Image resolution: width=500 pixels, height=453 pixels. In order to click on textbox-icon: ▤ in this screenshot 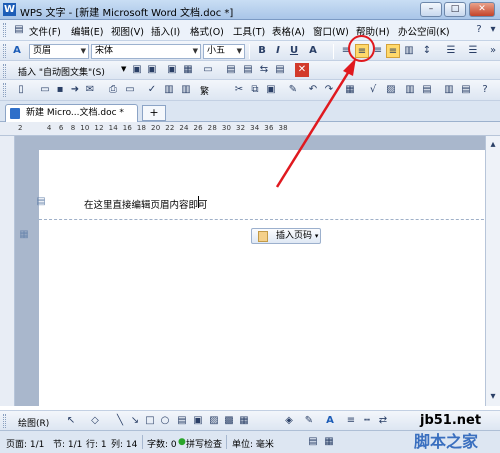, I will do `click(182, 421)`.